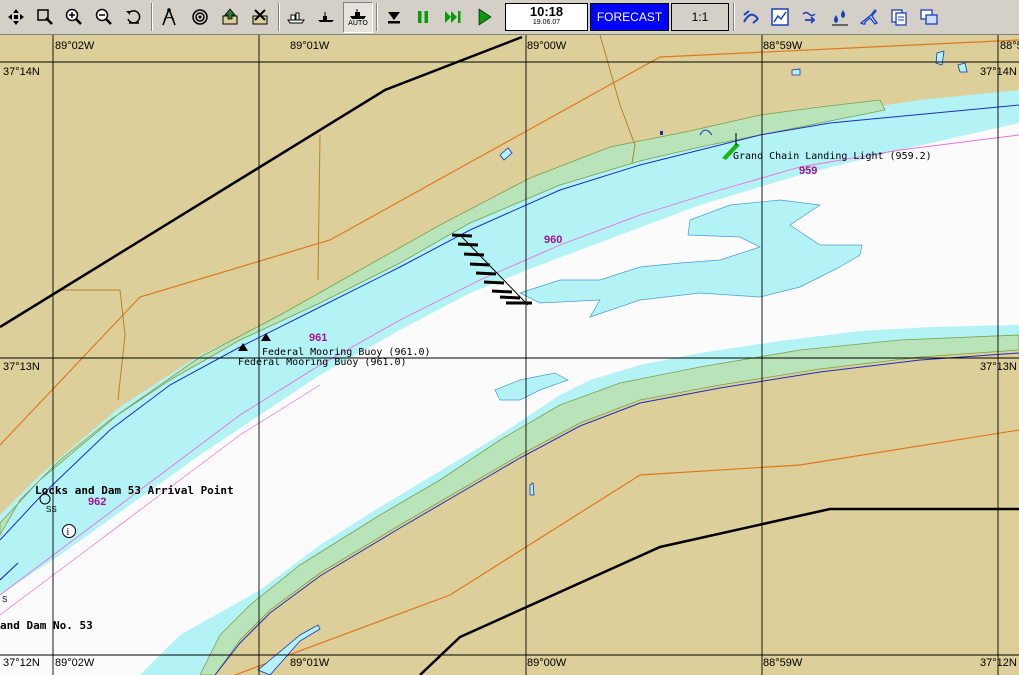  Describe the element at coordinates (358, 17) in the screenshot. I see `auto-follow-button: AUTO` at that location.